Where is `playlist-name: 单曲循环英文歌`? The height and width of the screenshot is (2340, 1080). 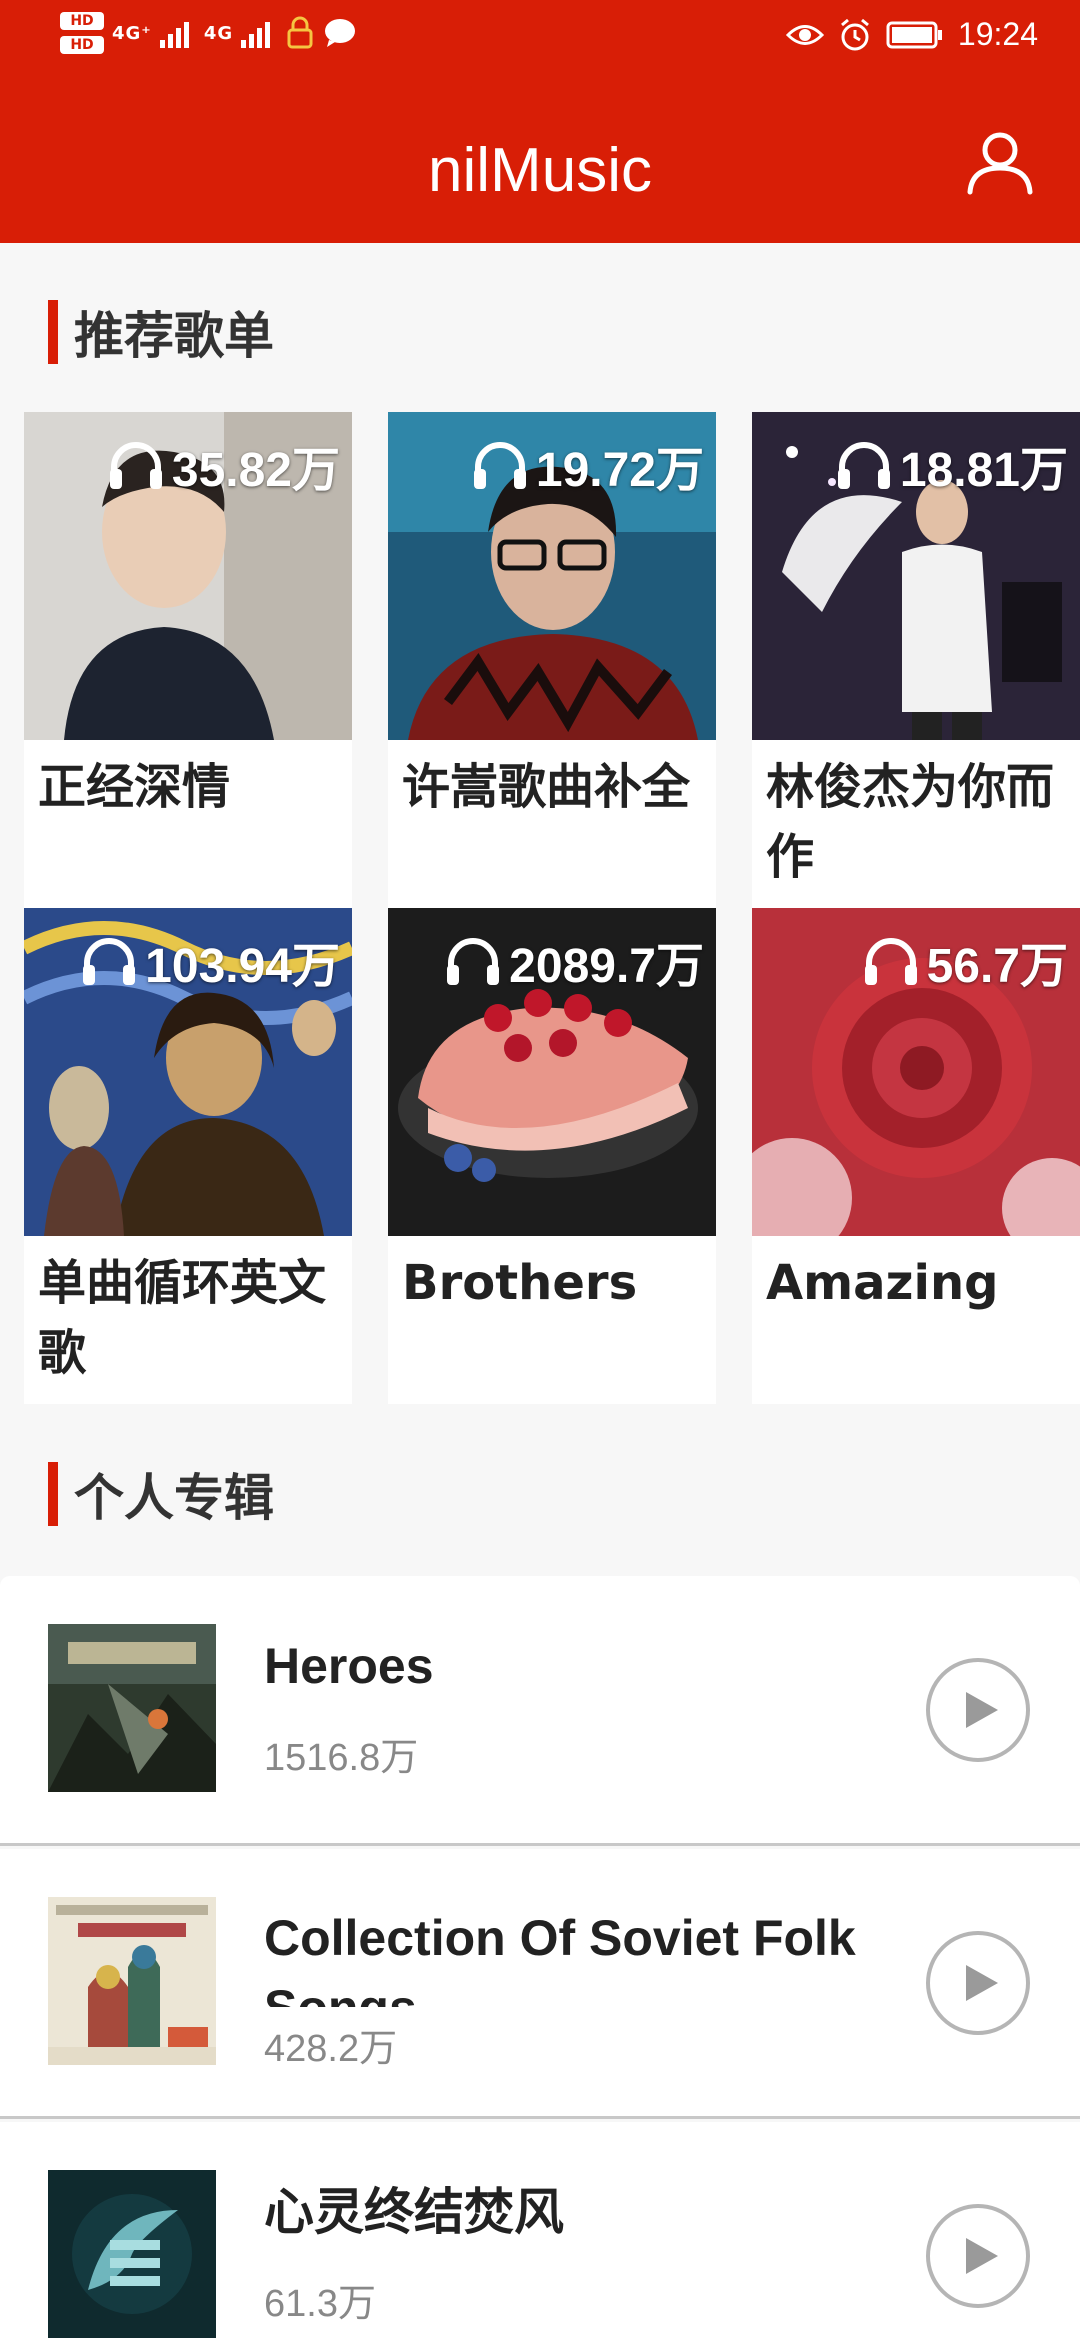 playlist-name: 单曲循环英文歌 is located at coordinates (182, 1318).